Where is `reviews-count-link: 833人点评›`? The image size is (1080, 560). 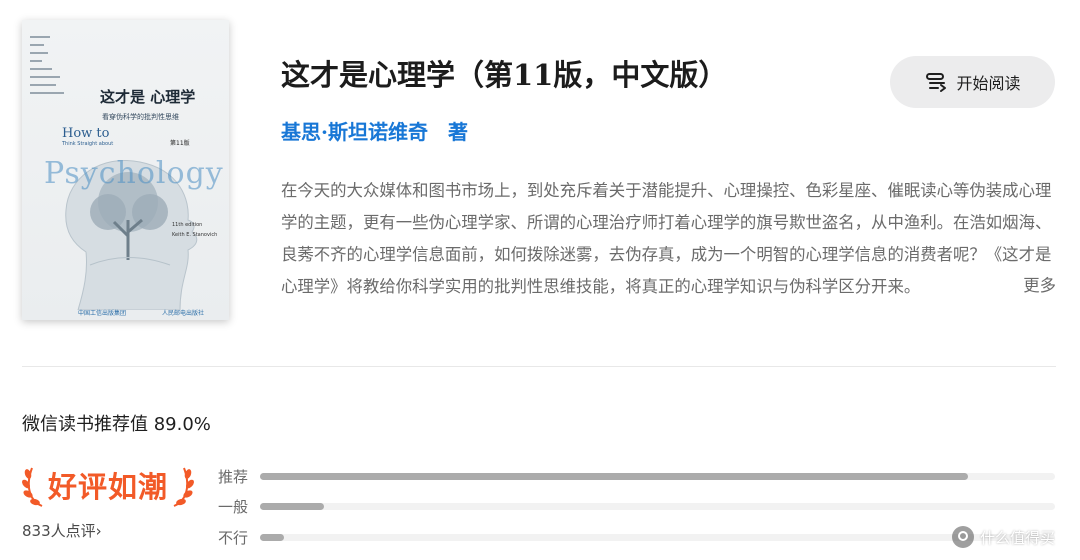 reviews-count-link: 833人点评› is located at coordinates (62, 530).